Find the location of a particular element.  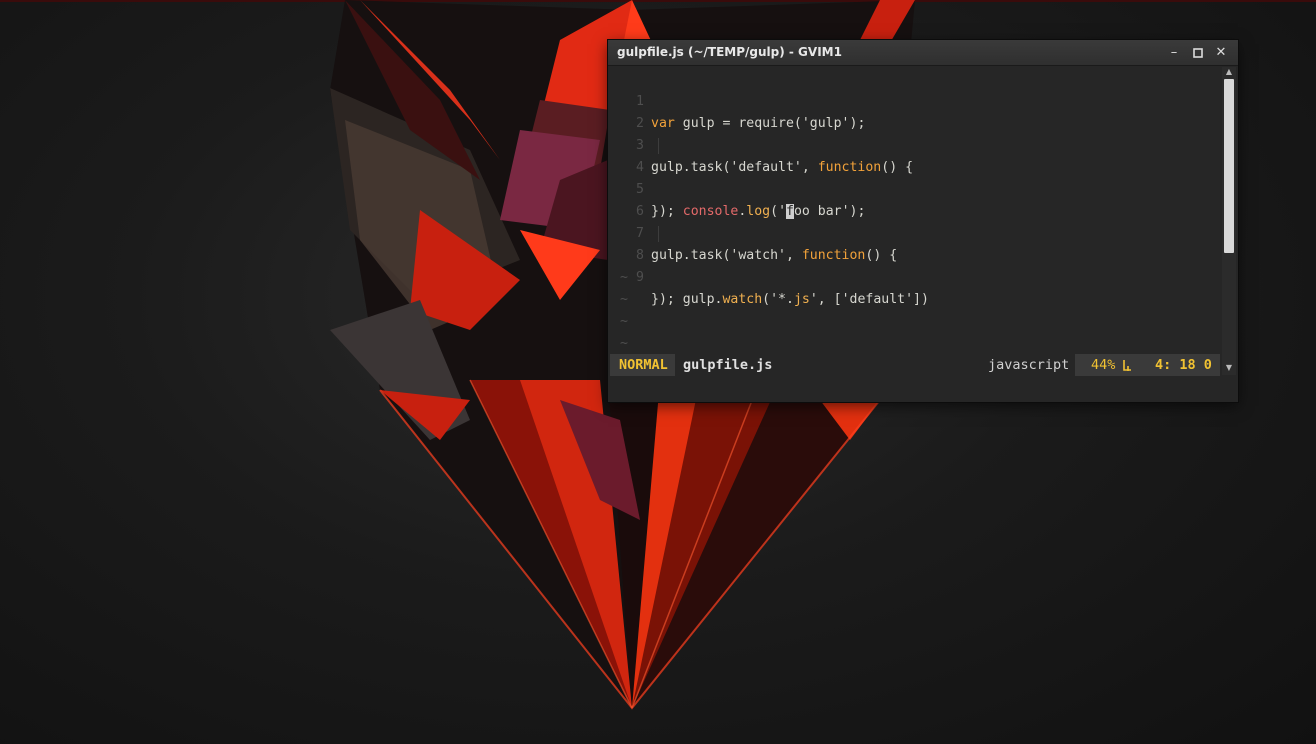

scroll-down-arrow-icon: ▼ is located at coordinates (1229, 368).